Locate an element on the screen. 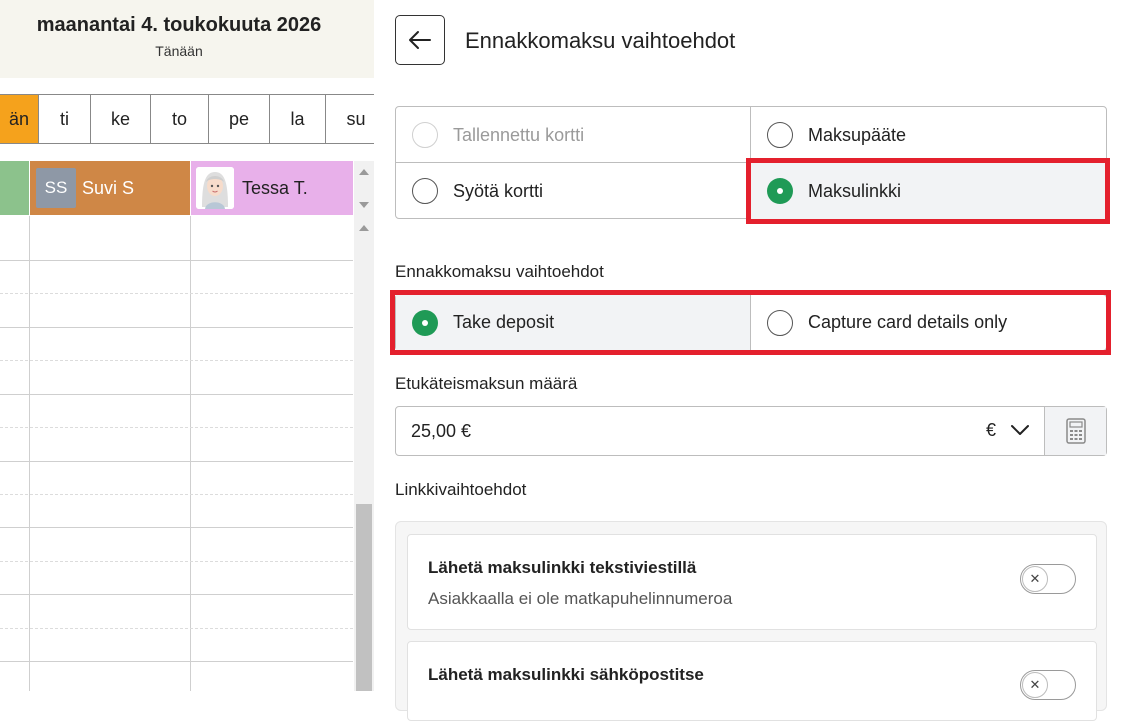 This screenshot has width=1122, height=721. option-label: Syötä kortti is located at coordinates (498, 190).